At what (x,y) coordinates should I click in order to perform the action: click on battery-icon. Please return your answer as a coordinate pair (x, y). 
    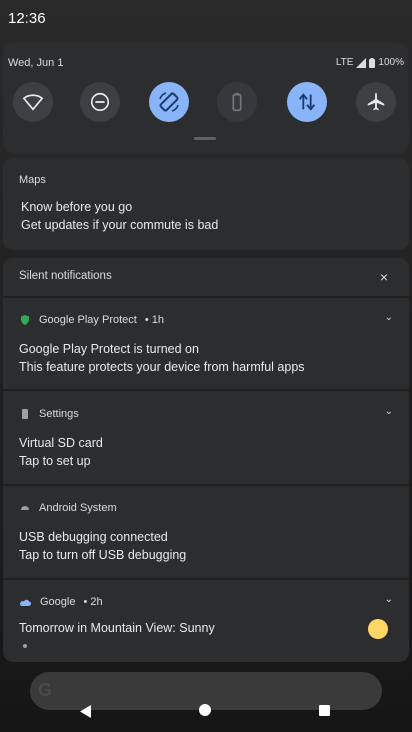
    Looking at the image, I should click on (372, 62).